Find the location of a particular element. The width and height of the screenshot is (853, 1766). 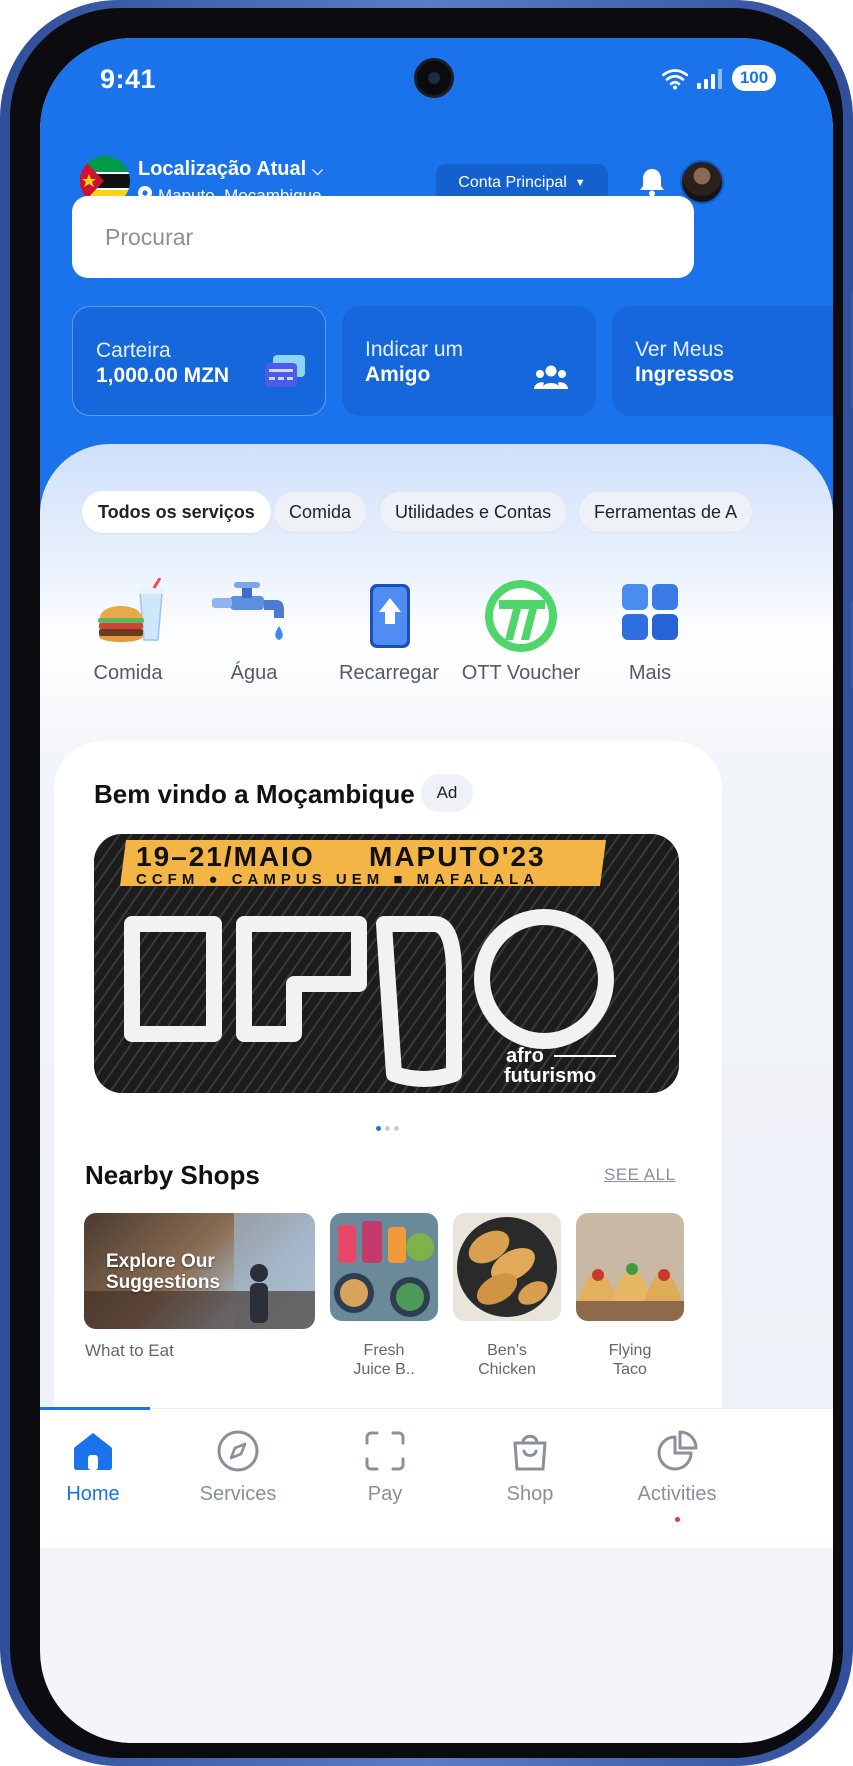

home-icon is located at coordinates (93, 1451).